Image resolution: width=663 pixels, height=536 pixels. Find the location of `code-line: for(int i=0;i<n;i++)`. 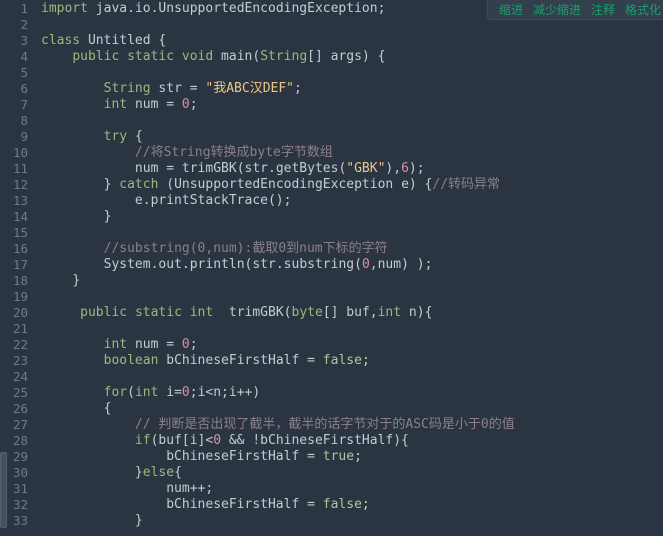

code-line: for(int i=0;i<n;i++) is located at coordinates (352, 393).